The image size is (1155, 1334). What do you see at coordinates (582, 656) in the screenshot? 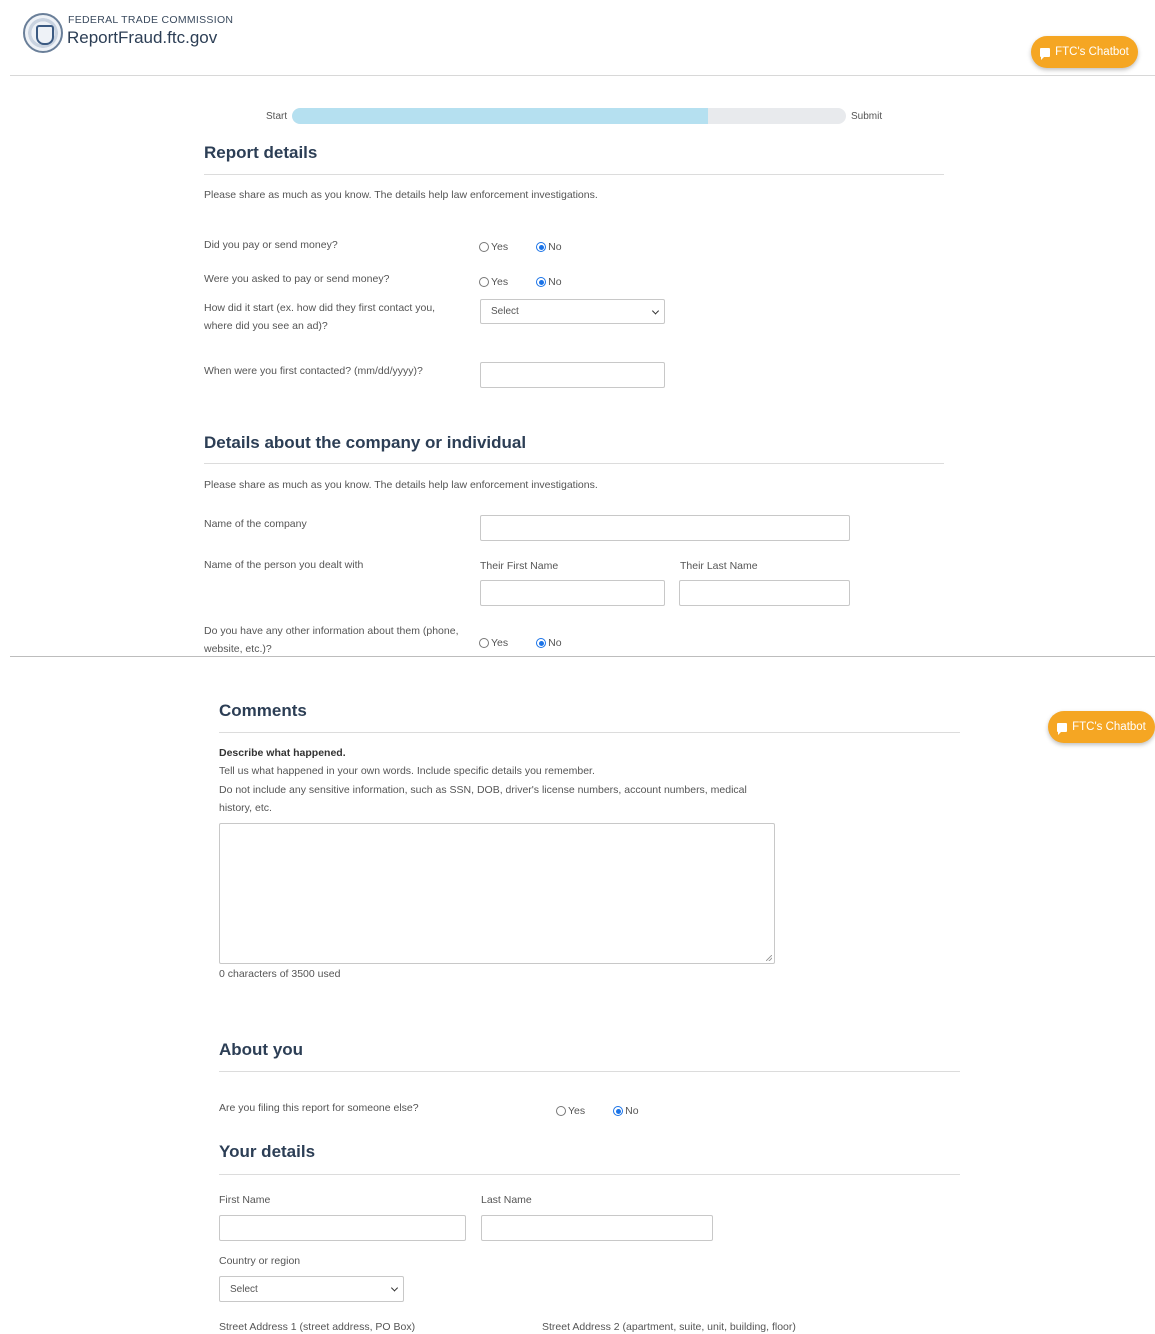
I see `screen-divider` at bounding box center [582, 656].